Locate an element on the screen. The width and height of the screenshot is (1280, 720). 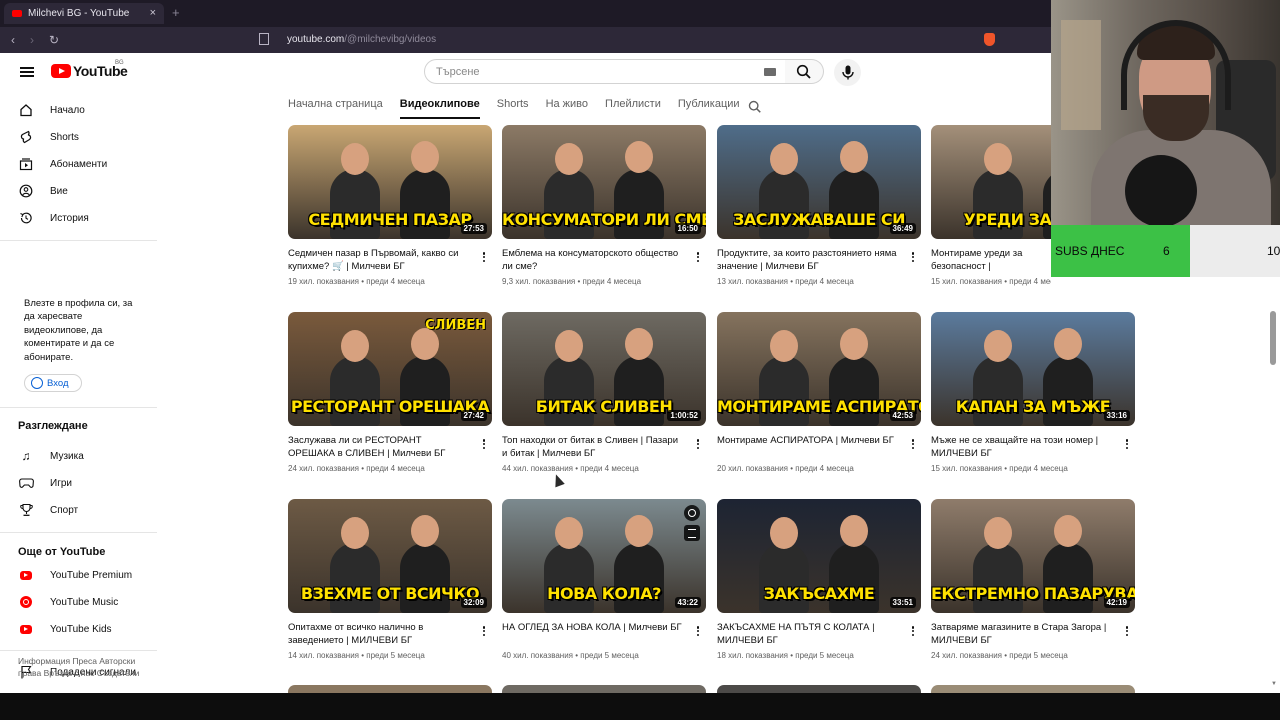
sidebar-item-history: История is located at coordinates (53, 218).